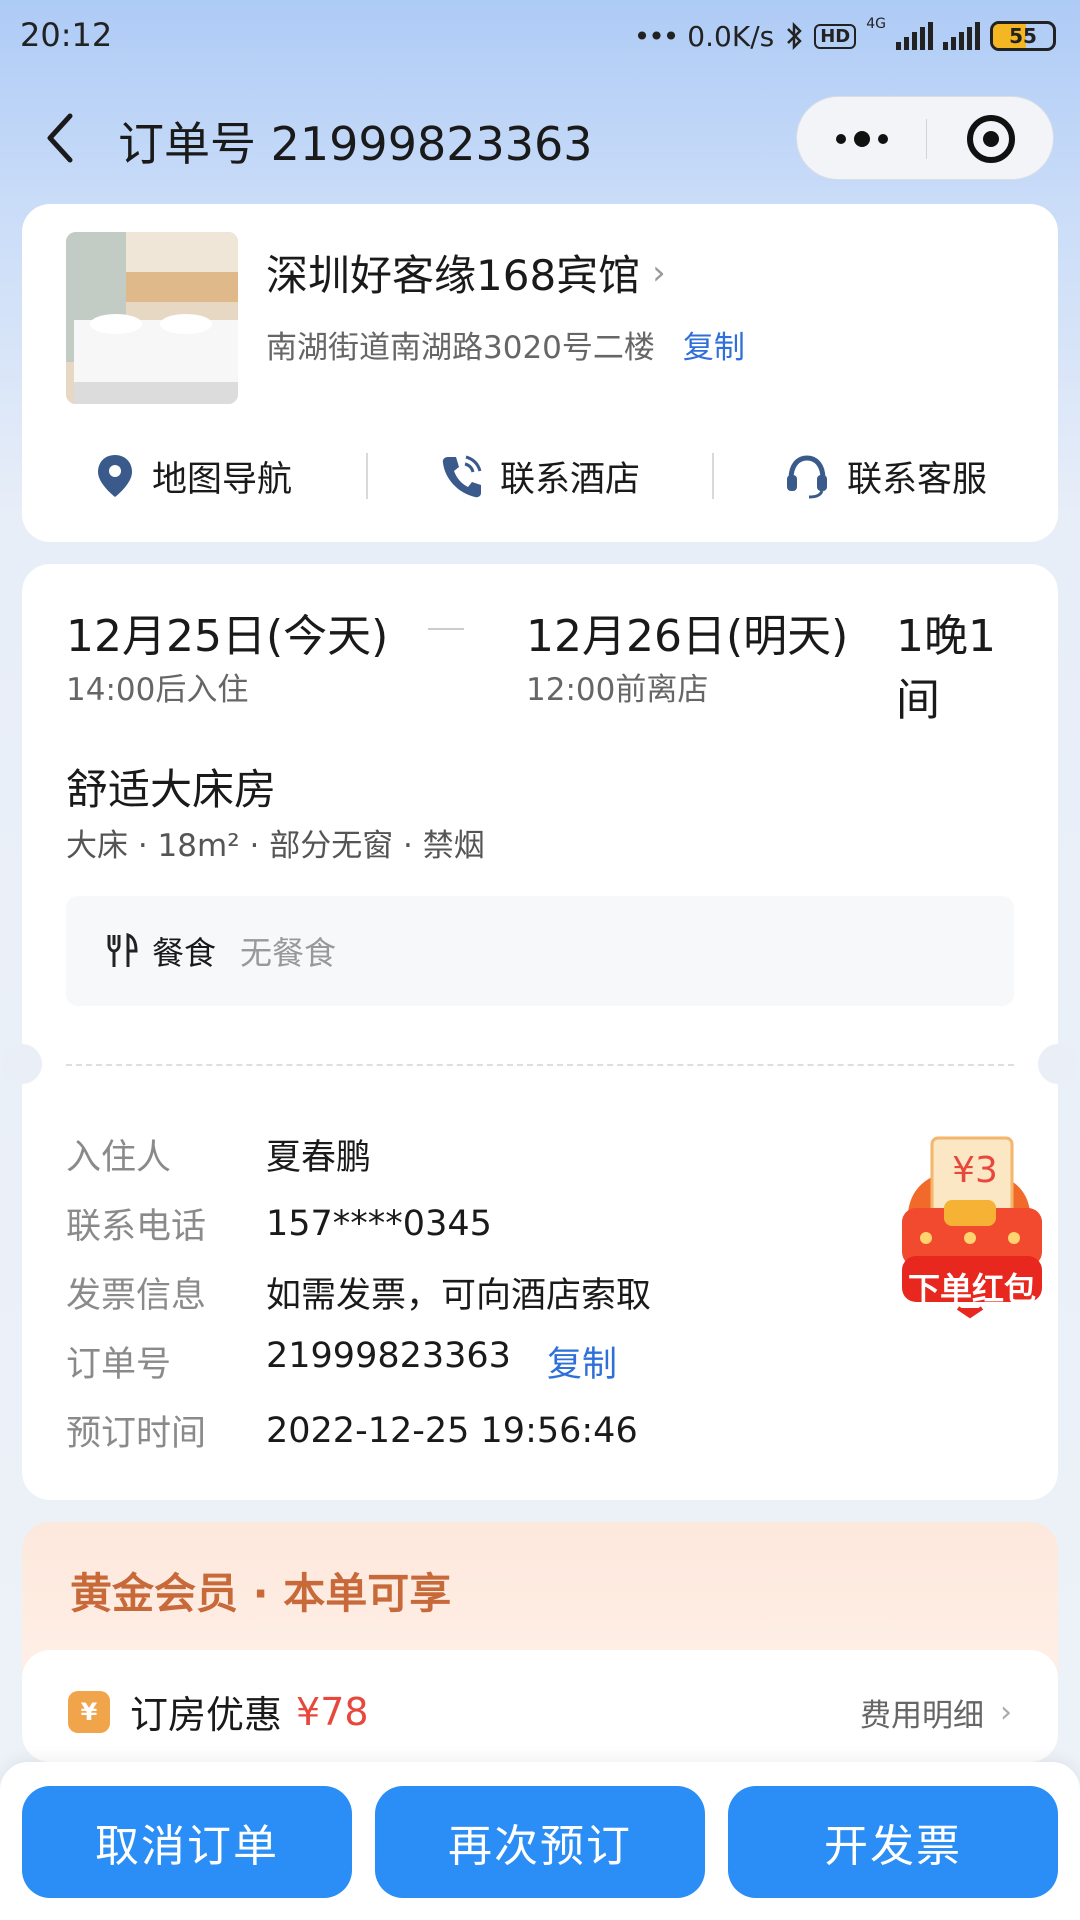 The image size is (1080, 1920). What do you see at coordinates (355, 144) in the screenshot?
I see `page-title: 订单号 21999823363` at bounding box center [355, 144].